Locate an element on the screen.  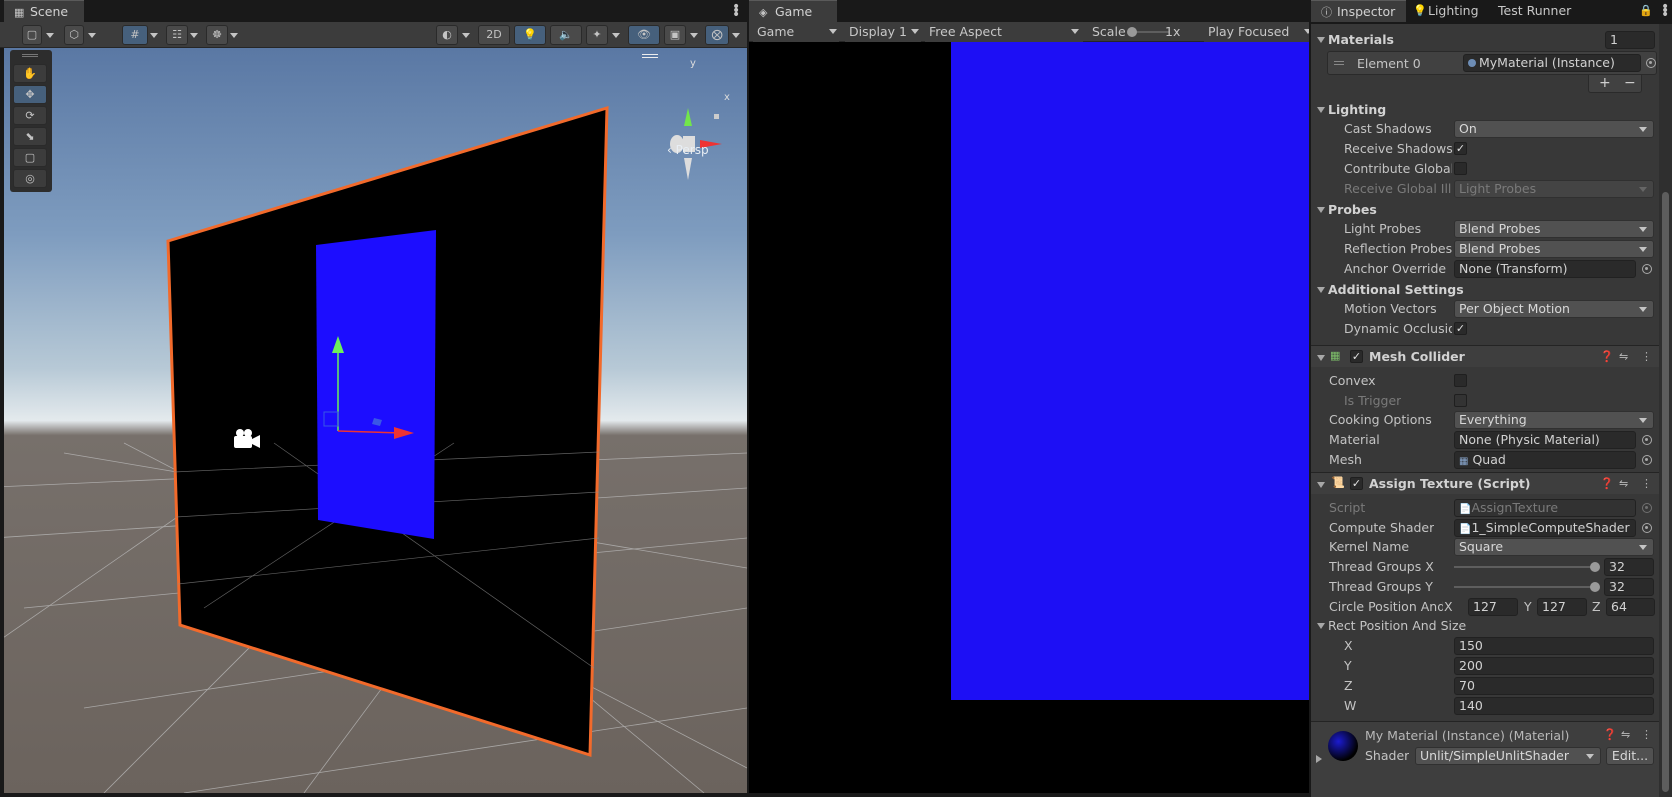
probes-foldout-icon is located at coordinates (1321, 210).